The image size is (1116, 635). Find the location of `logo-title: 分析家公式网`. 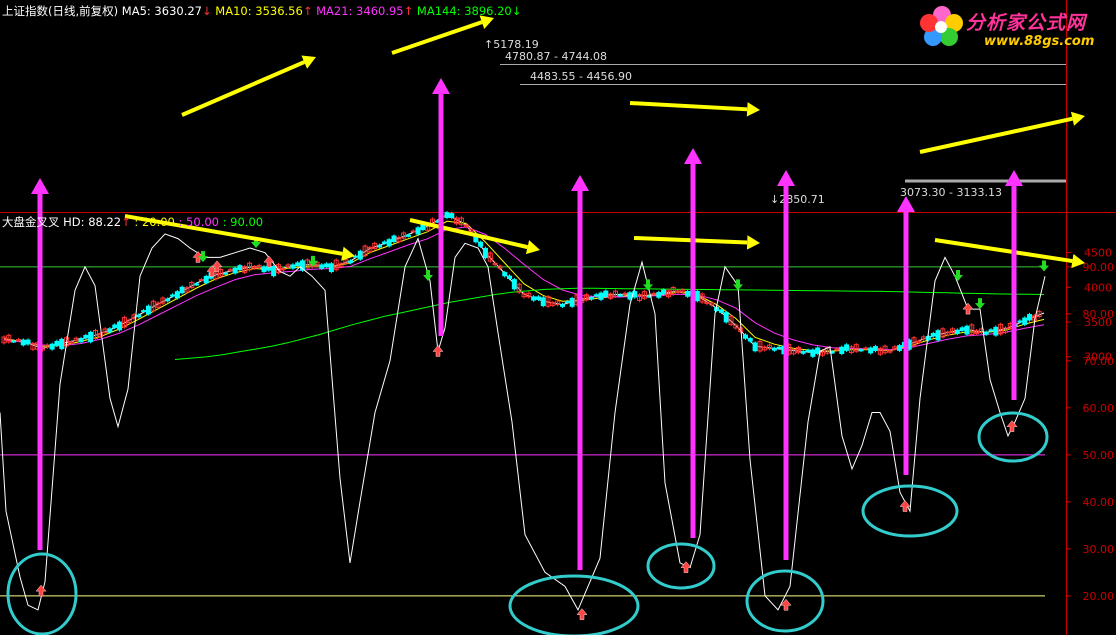

logo-title: 分析家公式网 is located at coordinates (1026, 23).